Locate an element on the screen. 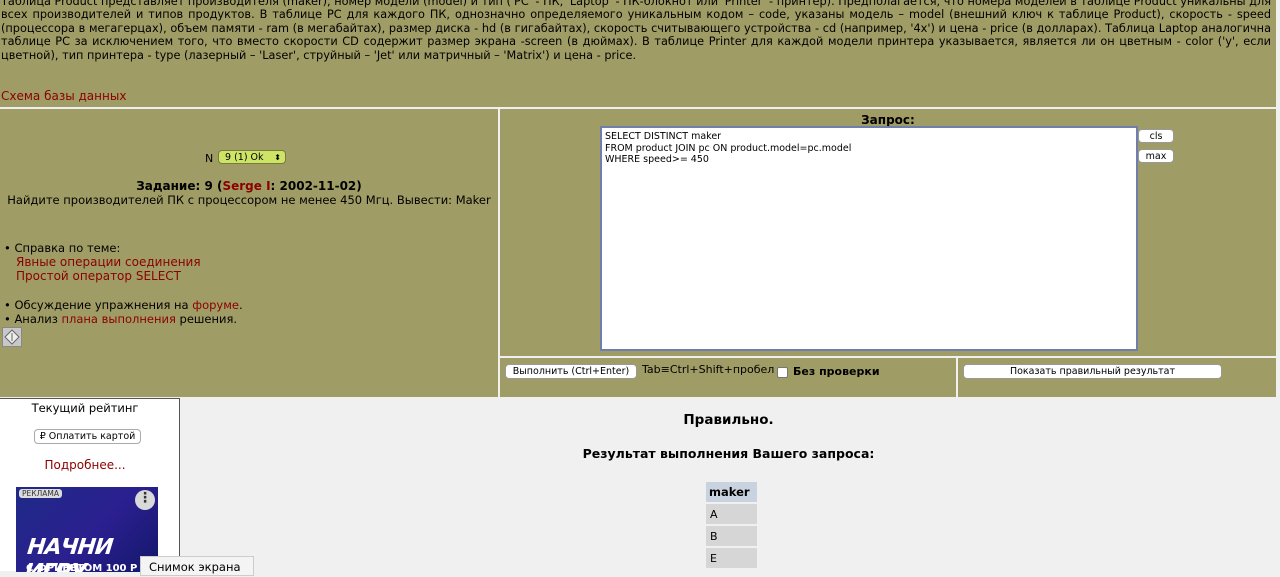 The height and width of the screenshot is (577, 1280). table-row: A is located at coordinates (731, 514).